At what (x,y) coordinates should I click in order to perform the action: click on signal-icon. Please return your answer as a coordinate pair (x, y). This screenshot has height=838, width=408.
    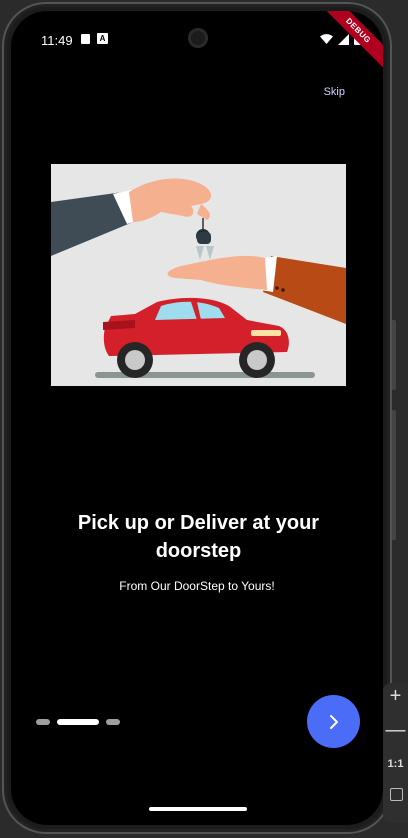
    Looking at the image, I should click on (343, 39).